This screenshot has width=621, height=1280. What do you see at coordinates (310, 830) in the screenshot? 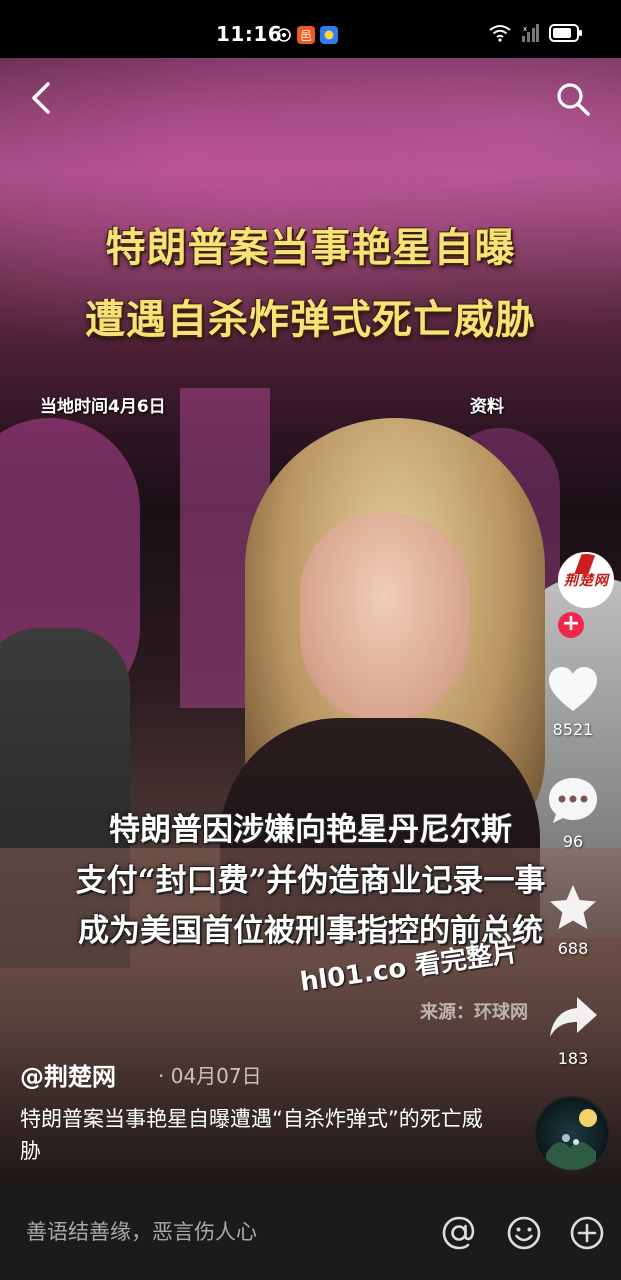
I see `video-subtitle-line1: 特朗普因涉嫌向艳星丹尼尔斯` at bounding box center [310, 830].